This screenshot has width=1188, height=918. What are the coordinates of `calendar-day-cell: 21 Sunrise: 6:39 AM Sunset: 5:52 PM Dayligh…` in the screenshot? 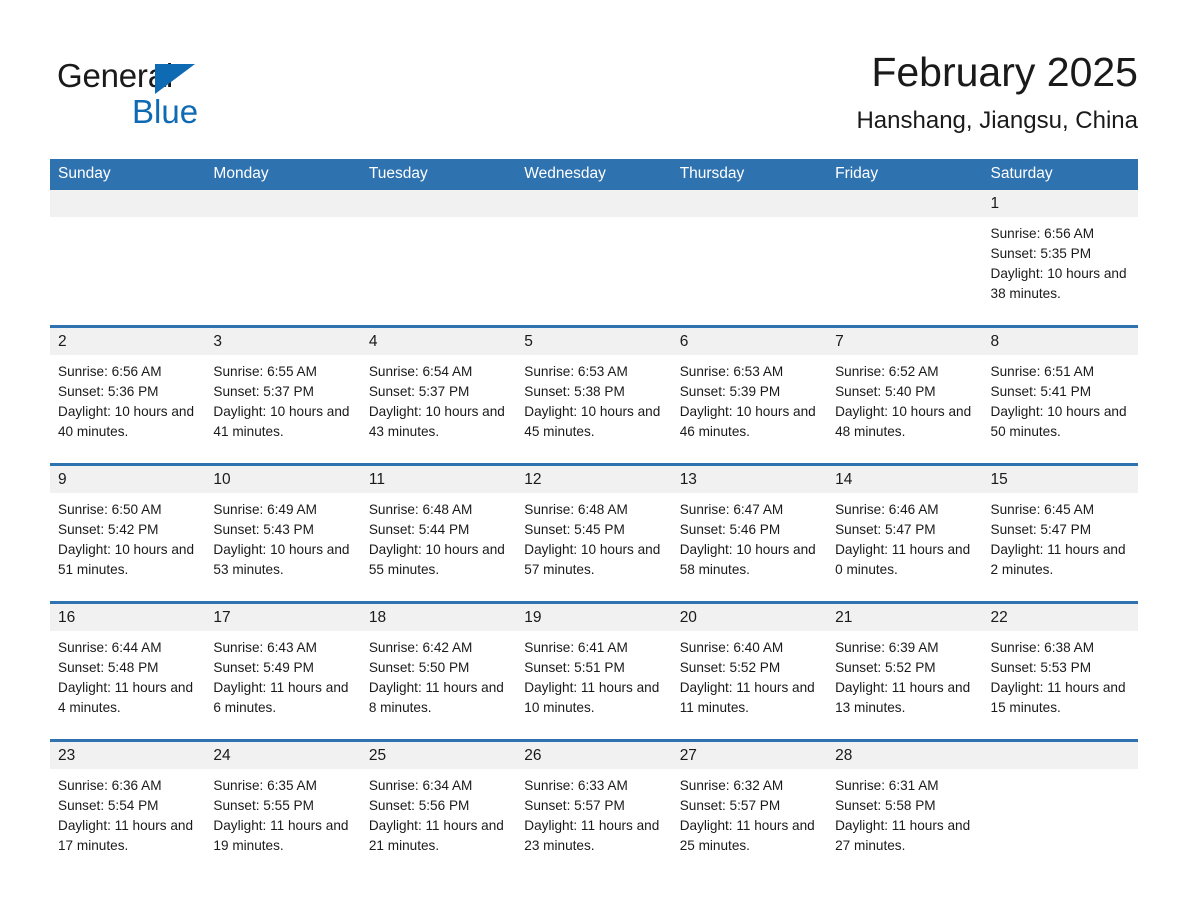 It's located at (905, 671).